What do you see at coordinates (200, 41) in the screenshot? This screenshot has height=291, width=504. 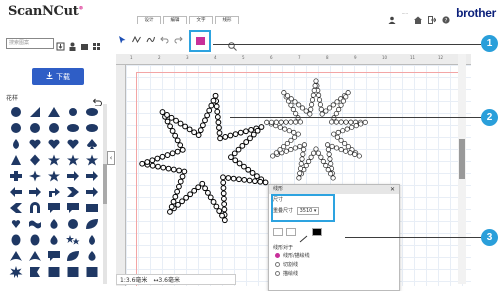 I see `line-type-tool-highlighted` at bounding box center [200, 41].